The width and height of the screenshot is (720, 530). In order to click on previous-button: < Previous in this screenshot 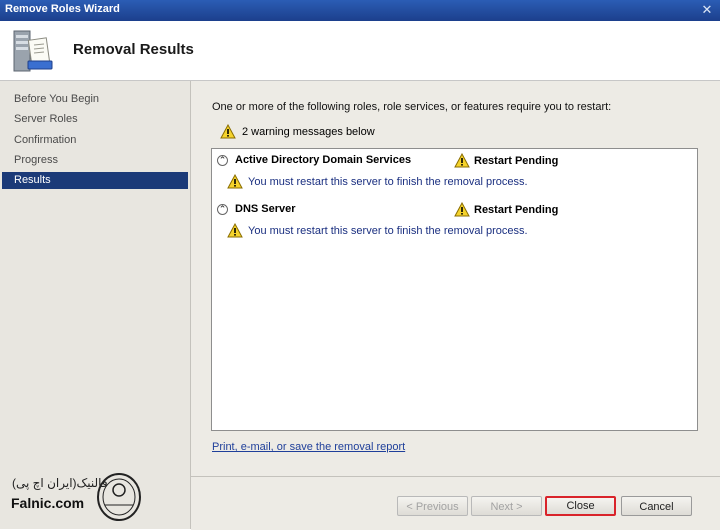, I will do `click(432, 506)`.